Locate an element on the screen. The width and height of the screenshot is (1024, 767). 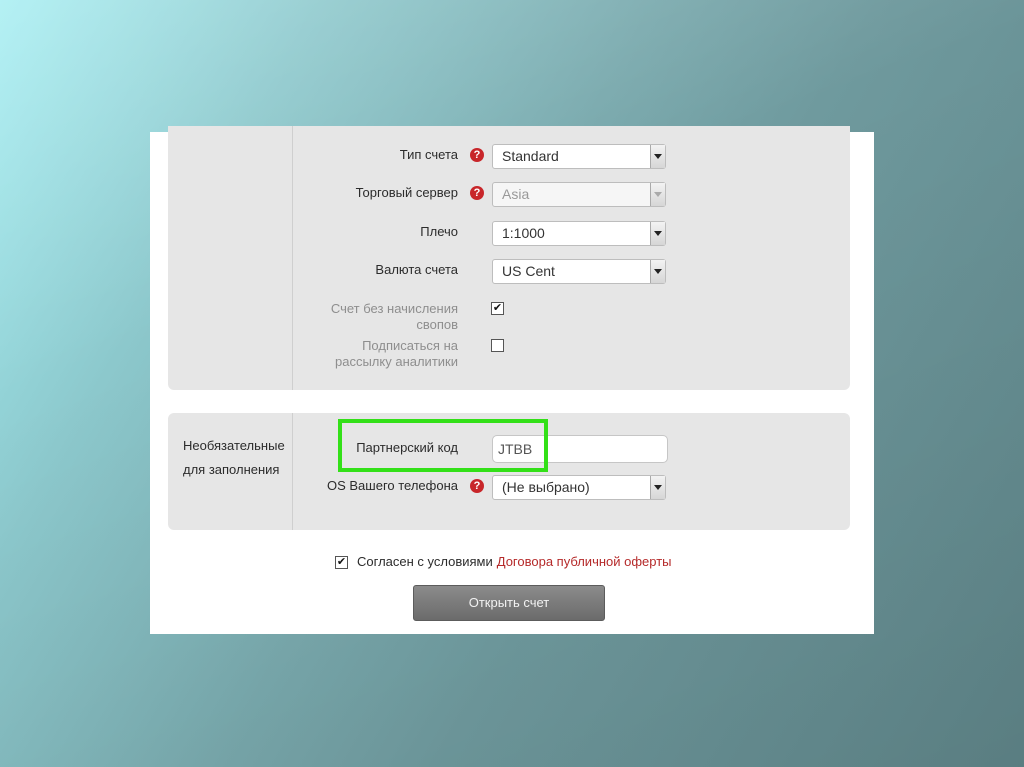
subscribe-label-line1: Подписаться на is located at coordinates (410, 345).